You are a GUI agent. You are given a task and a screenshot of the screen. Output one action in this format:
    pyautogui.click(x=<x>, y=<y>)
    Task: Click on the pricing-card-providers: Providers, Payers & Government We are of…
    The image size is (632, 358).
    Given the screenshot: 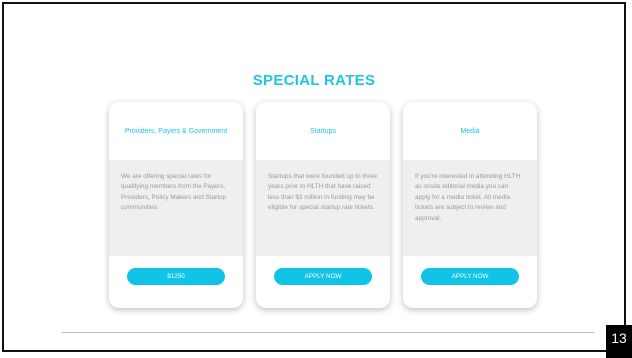 What is the action you would take?
    pyautogui.click(x=176, y=205)
    